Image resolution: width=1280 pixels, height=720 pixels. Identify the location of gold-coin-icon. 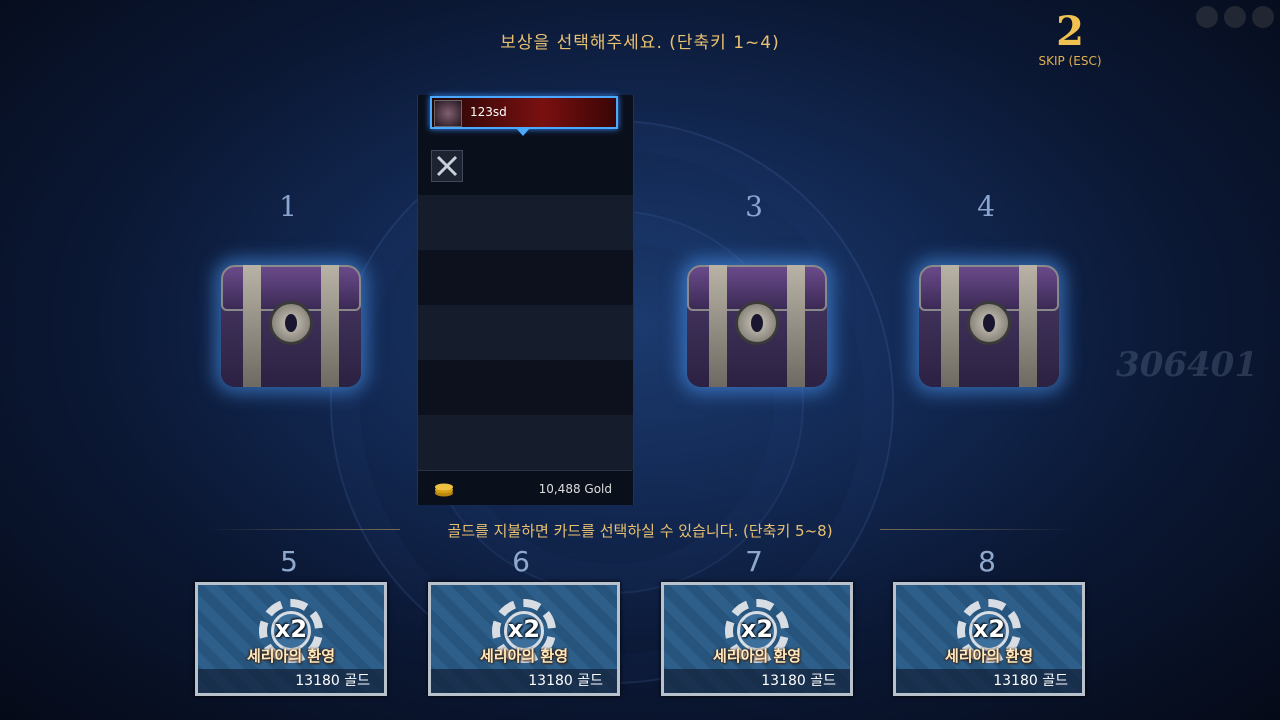
(444, 489).